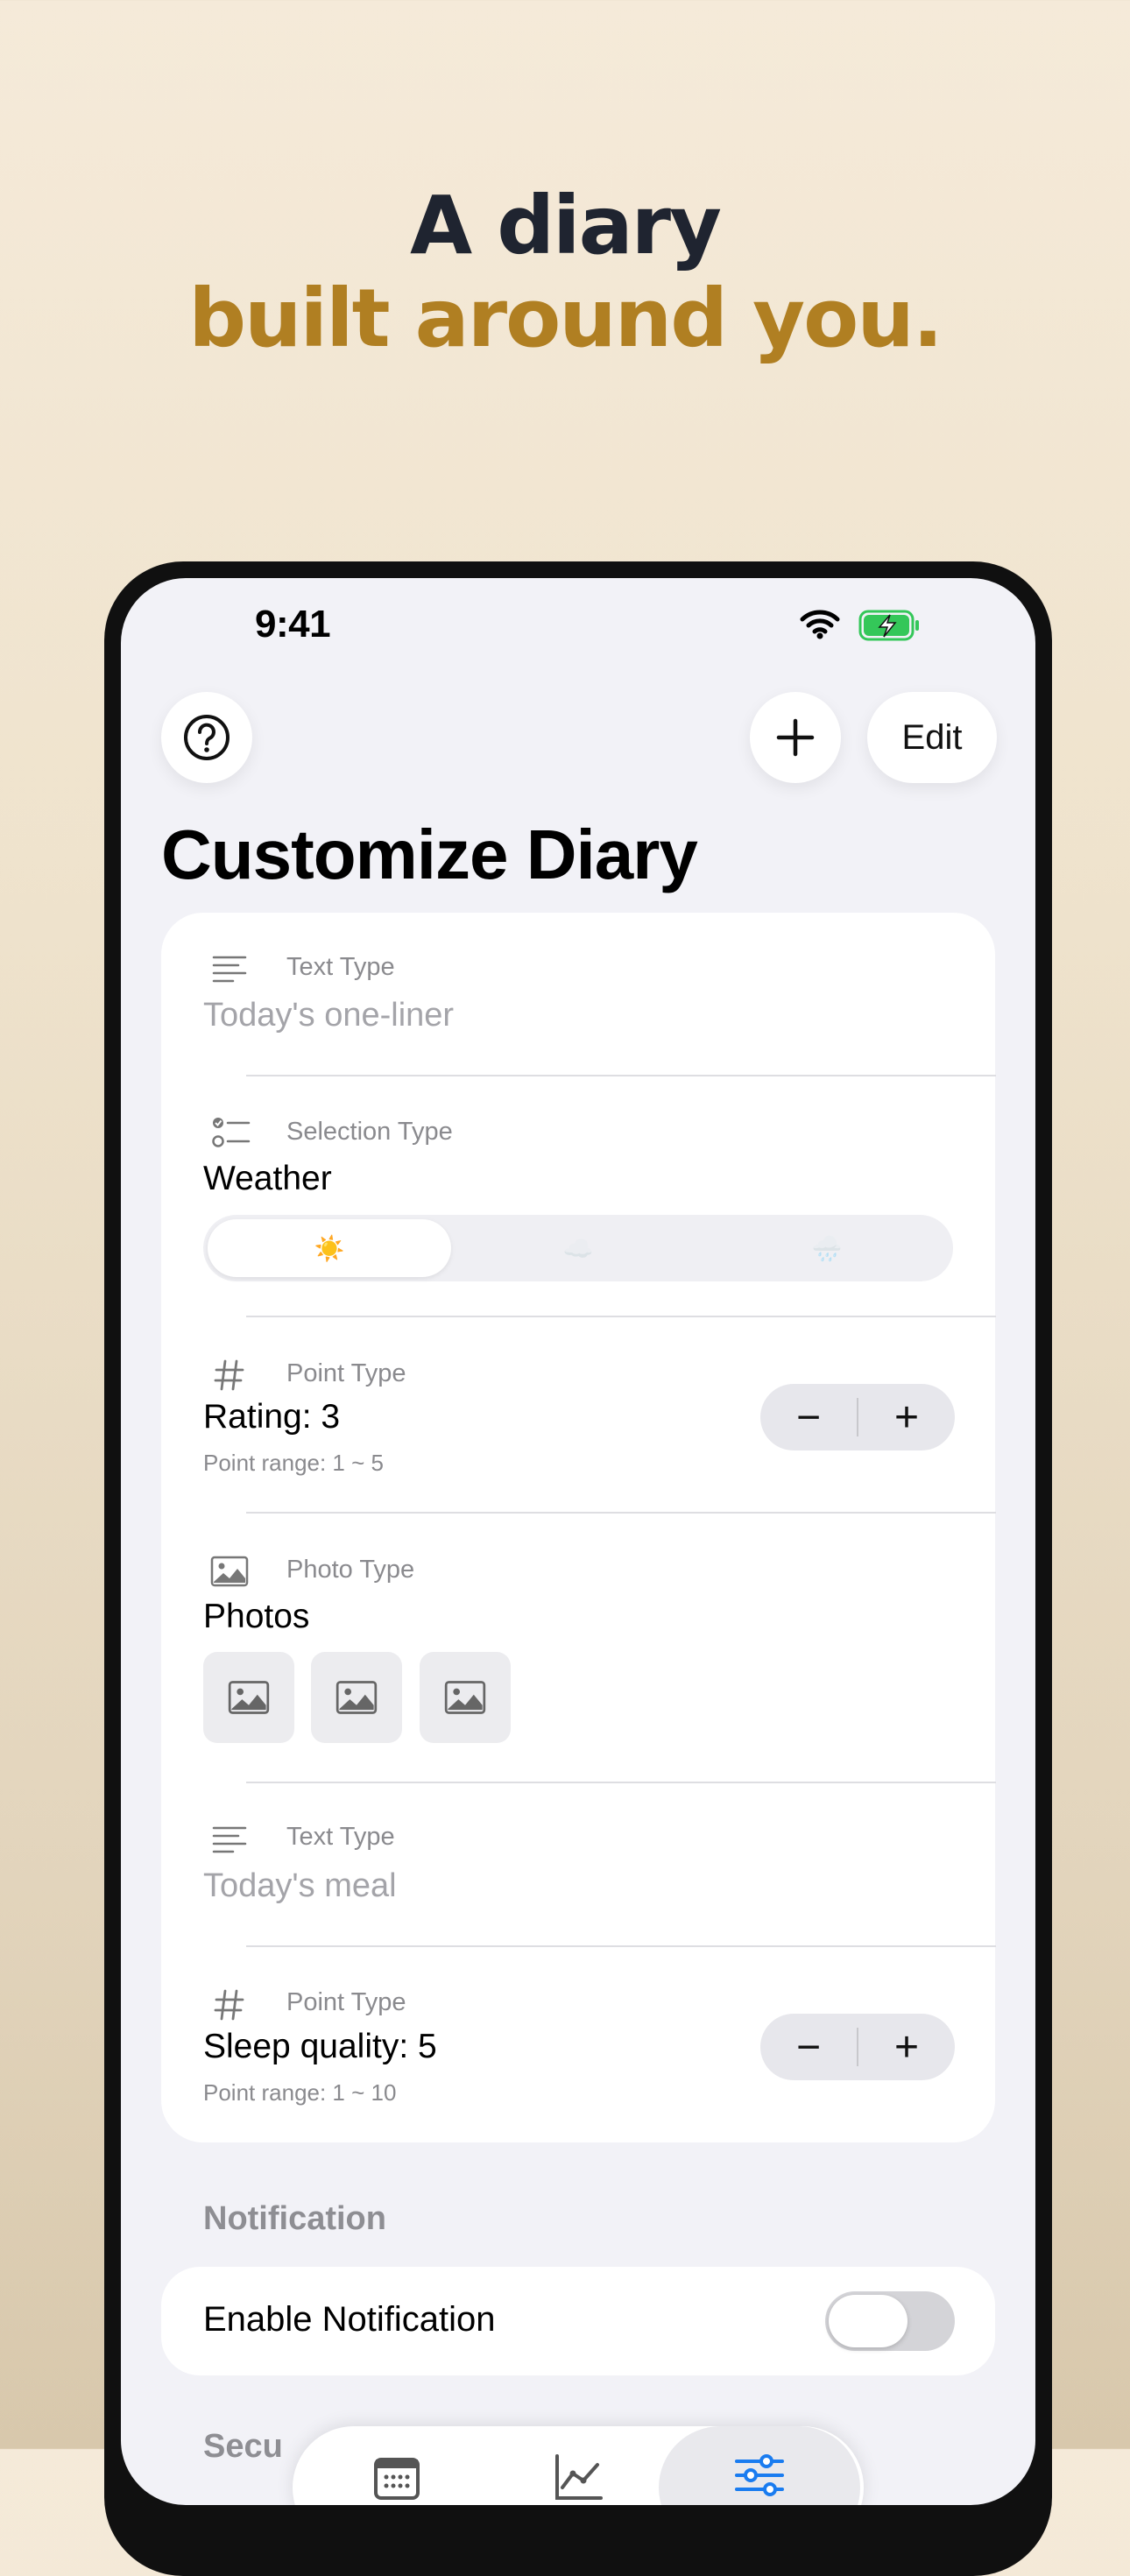 This screenshot has width=1130, height=2576. I want to click on plus-icon, so click(795, 737).